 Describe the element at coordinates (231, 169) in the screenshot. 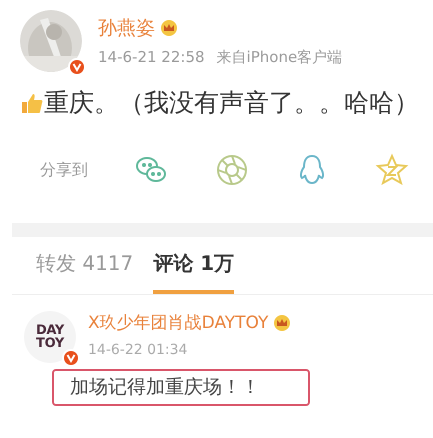

I see `aperture-icon` at that location.